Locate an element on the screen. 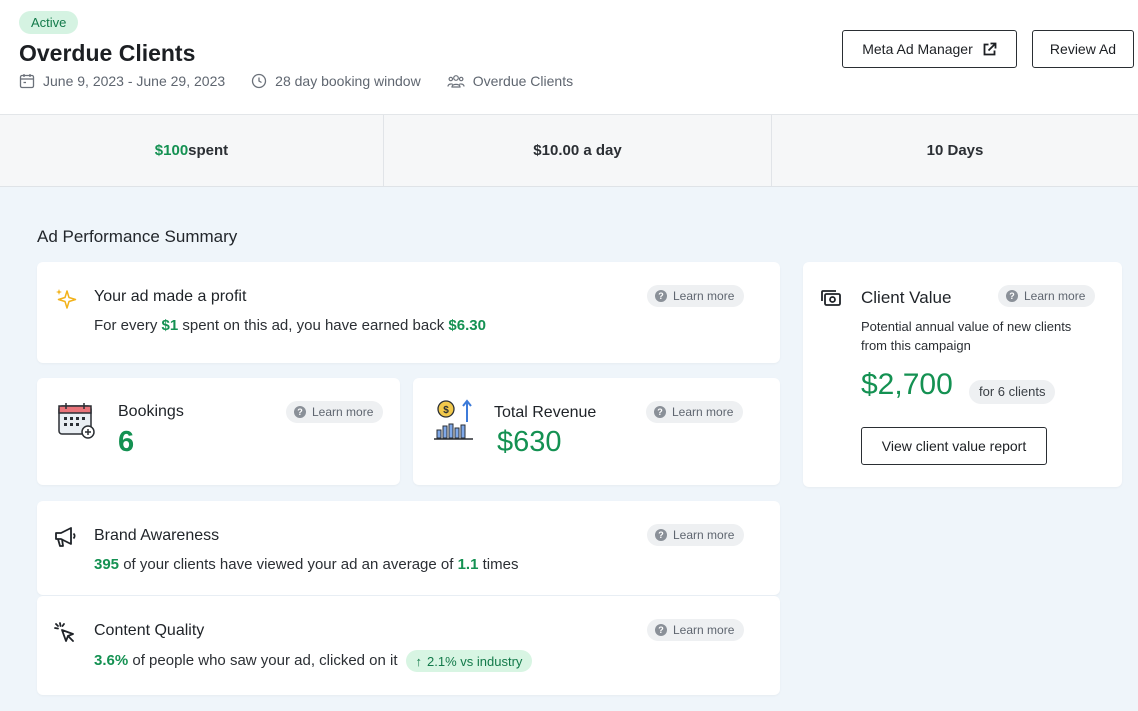 The width and height of the screenshot is (1138, 711). profit-earned: $6.30 is located at coordinates (467, 325).